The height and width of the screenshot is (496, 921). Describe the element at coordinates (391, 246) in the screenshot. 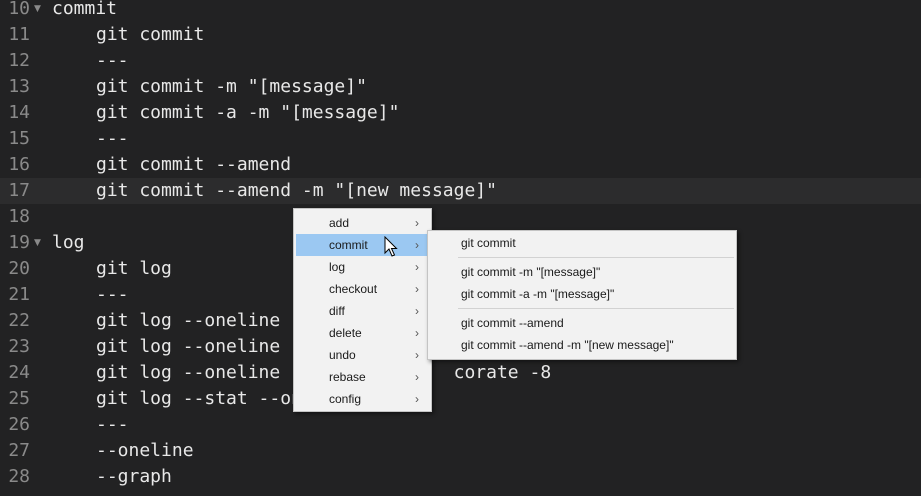

I see `mouse-pointer-icon` at that location.